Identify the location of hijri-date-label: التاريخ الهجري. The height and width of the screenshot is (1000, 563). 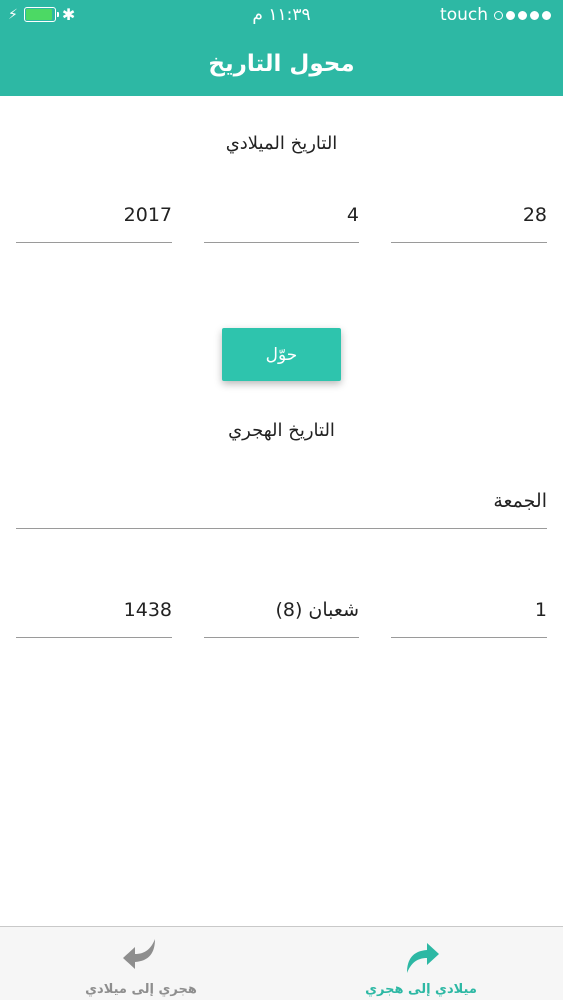
(281, 430).